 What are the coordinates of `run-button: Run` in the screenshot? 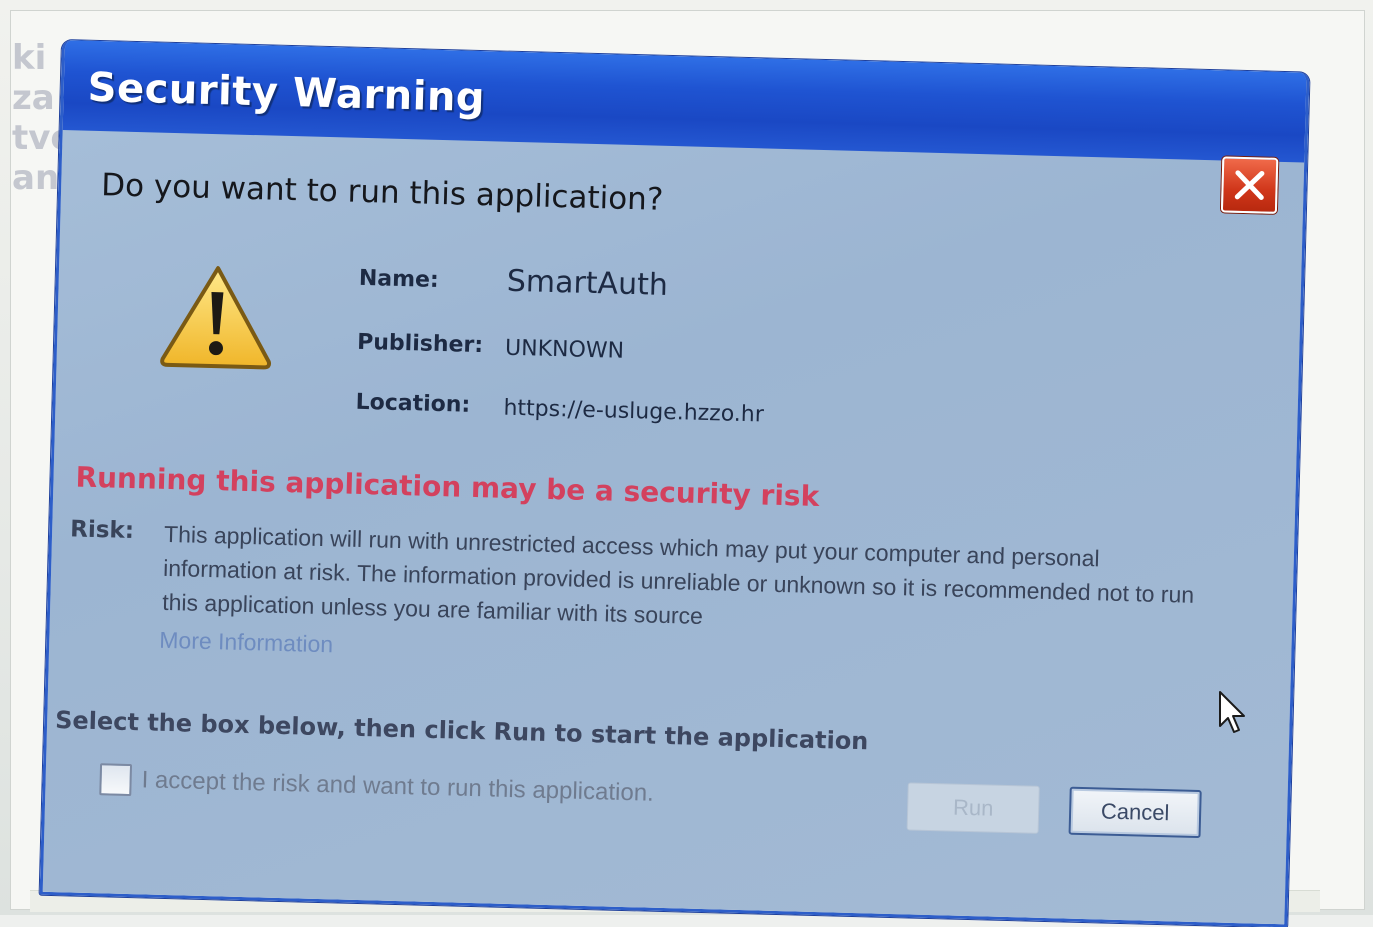 It's located at (973, 808).